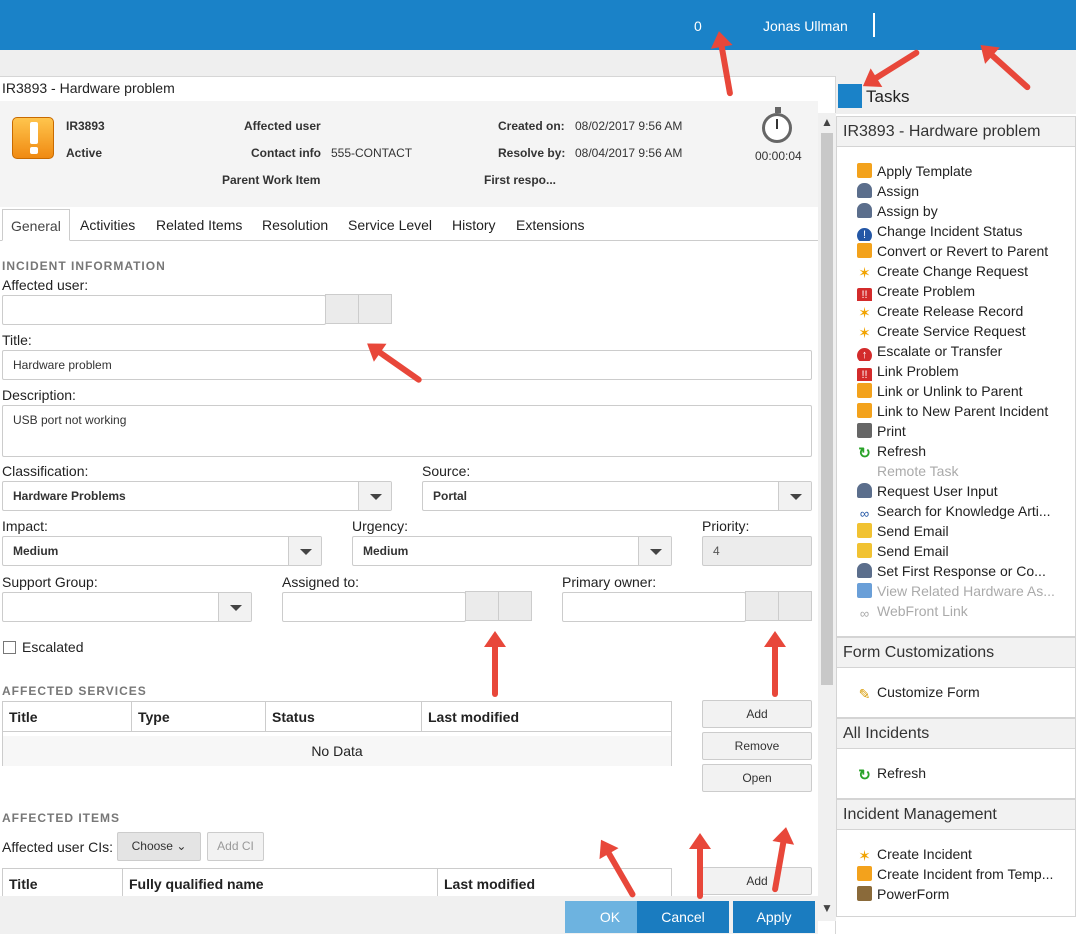  Describe the element at coordinates (17, 340) in the screenshot. I see `title-label: Title:` at that location.